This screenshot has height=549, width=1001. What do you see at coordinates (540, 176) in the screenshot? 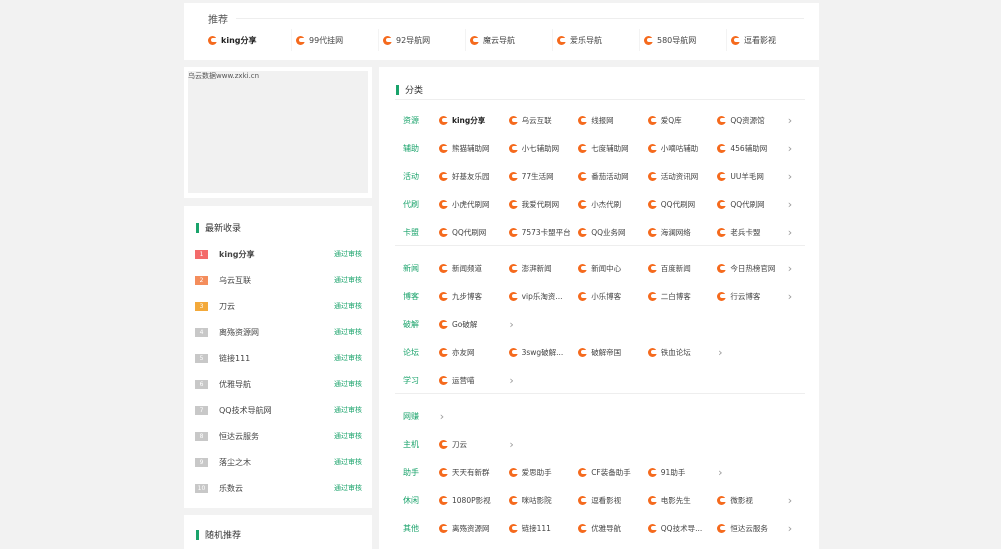
I see `category-site-link: 77生活网` at bounding box center [540, 176].